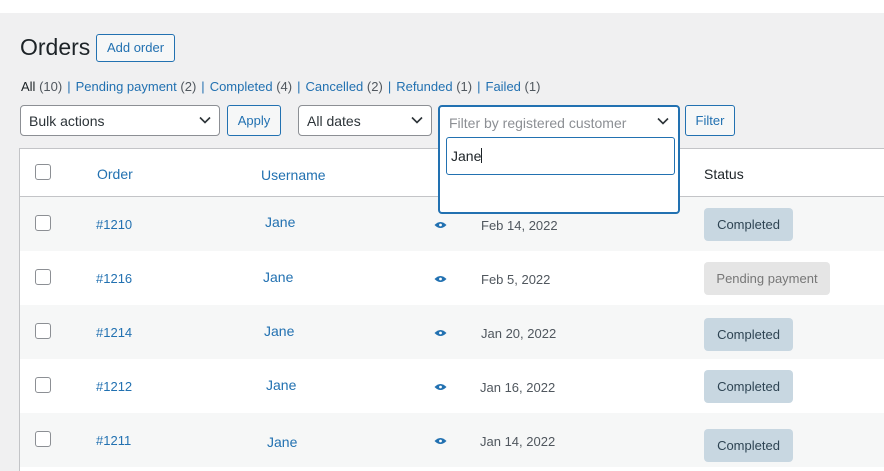  I want to click on customer-filter-dropdown: Filter by registered customer Jane, so click(559, 159).